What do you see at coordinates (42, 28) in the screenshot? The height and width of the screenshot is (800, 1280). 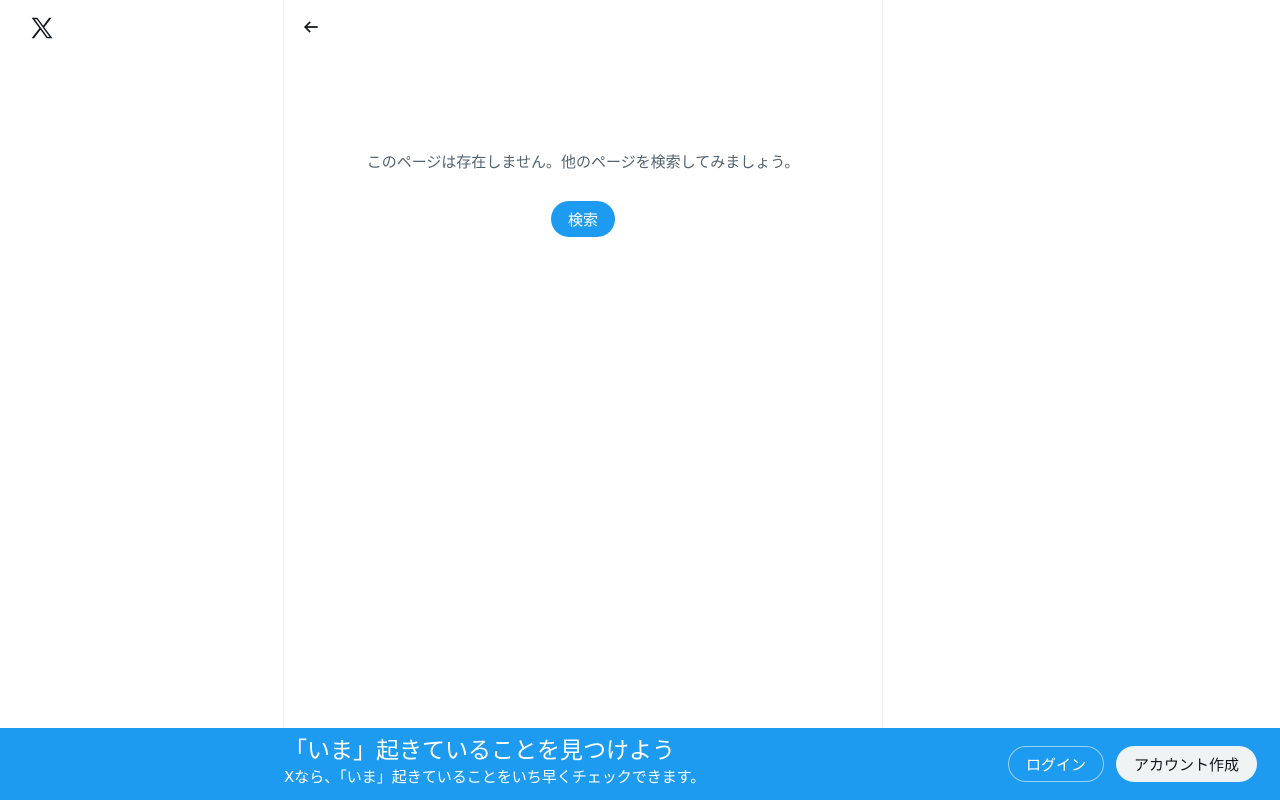 I see `x-logo-icon` at bounding box center [42, 28].